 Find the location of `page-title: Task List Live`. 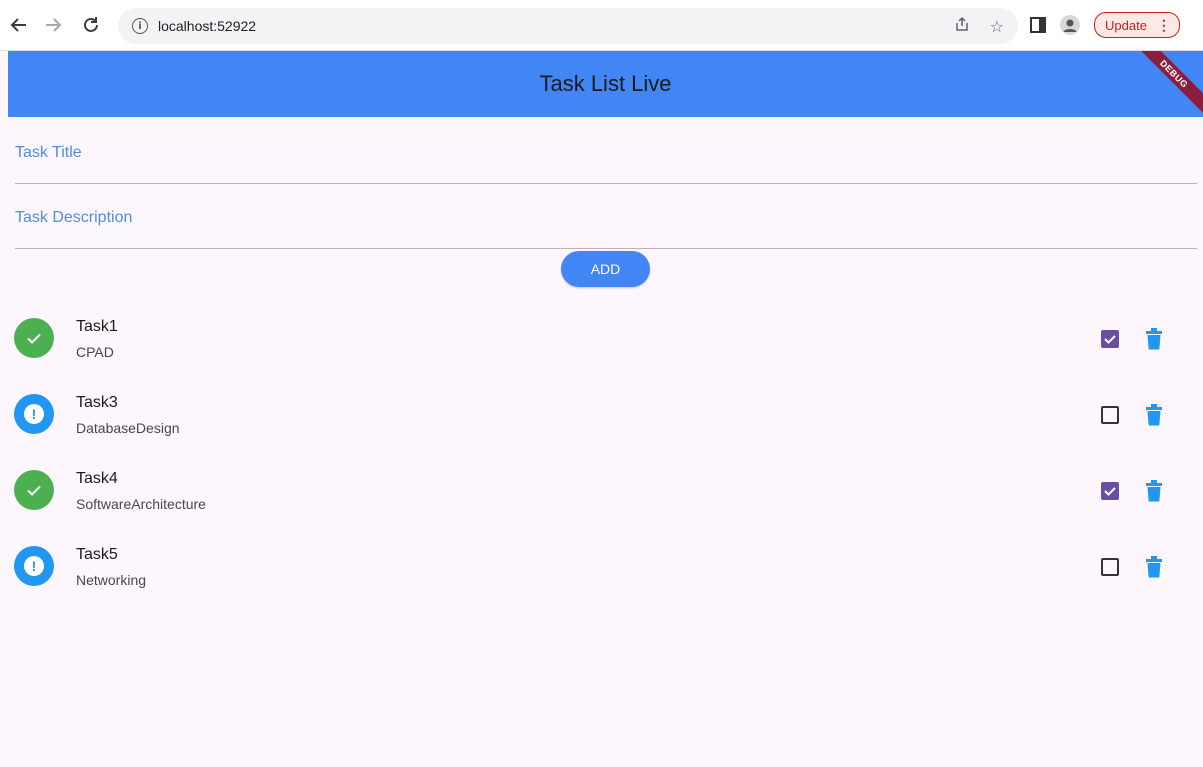

page-title: Task List Live is located at coordinates (605, 83).